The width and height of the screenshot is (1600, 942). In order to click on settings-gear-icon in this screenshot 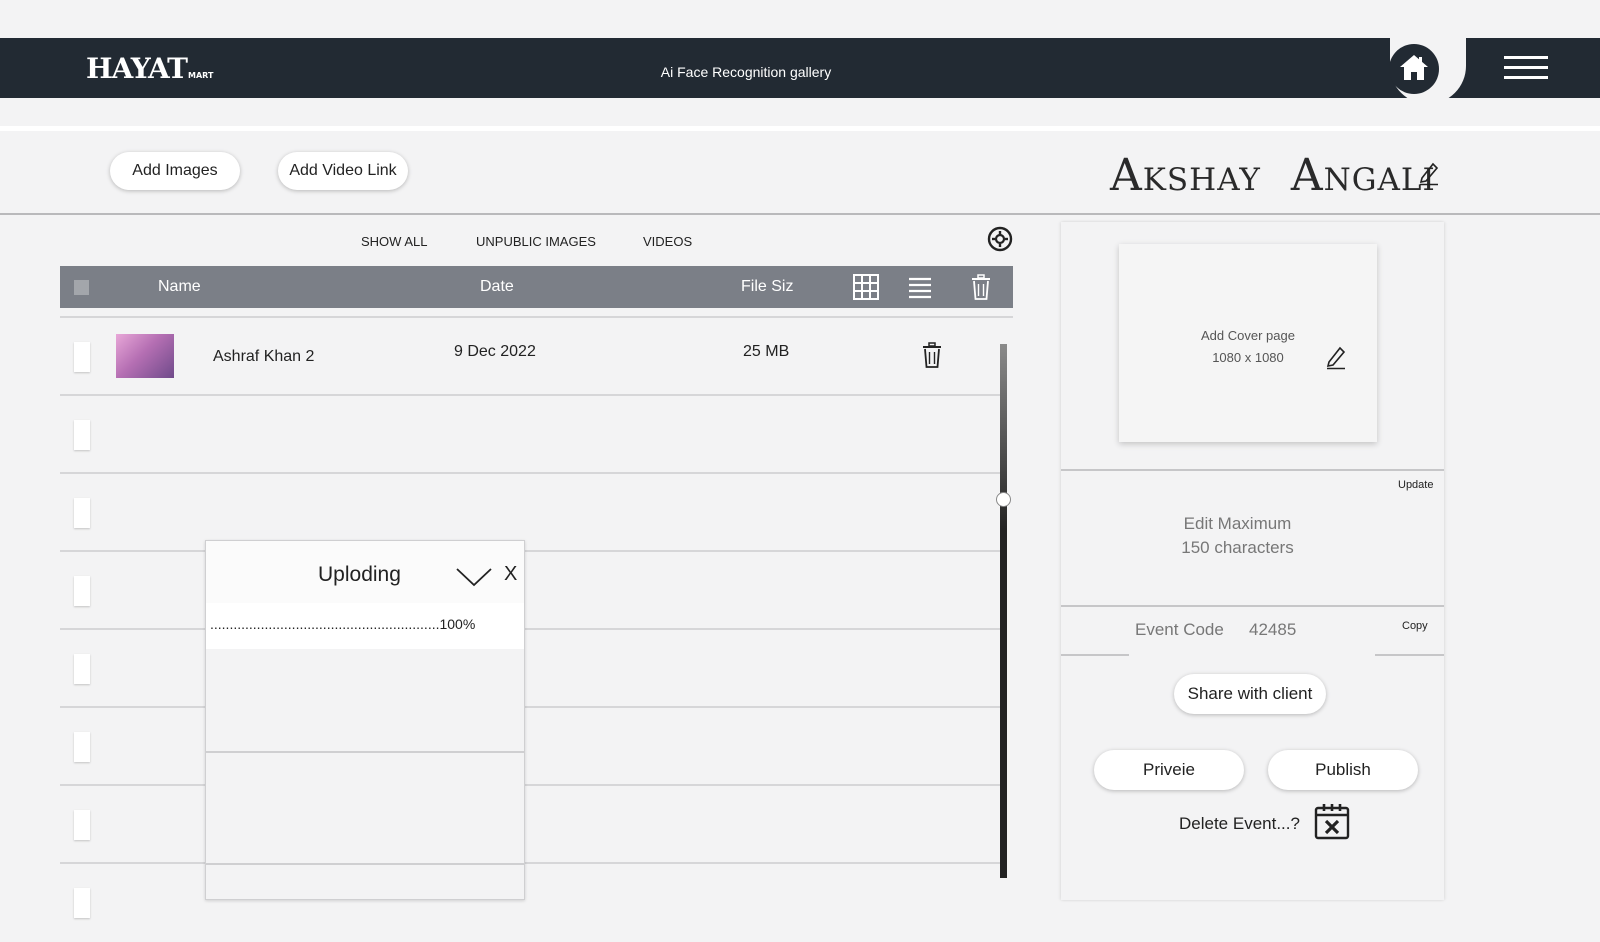, I will do `click(1000, 239)`.